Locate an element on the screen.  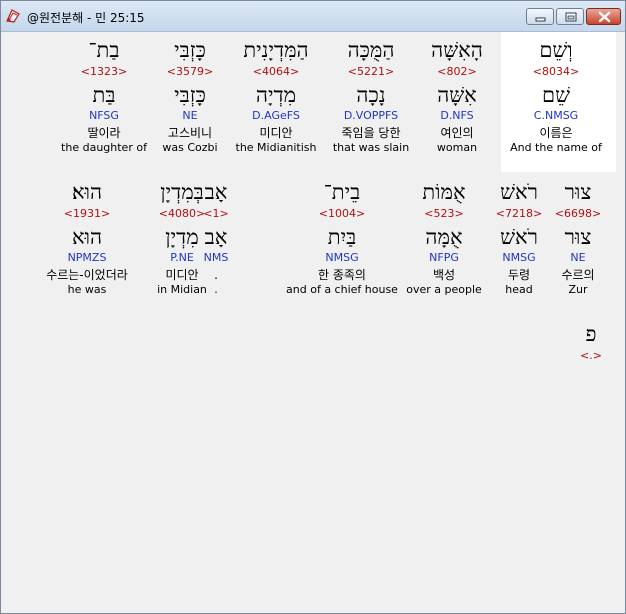
korean-gloss: 죽임을 당한 is located at coordinates (371, 133).